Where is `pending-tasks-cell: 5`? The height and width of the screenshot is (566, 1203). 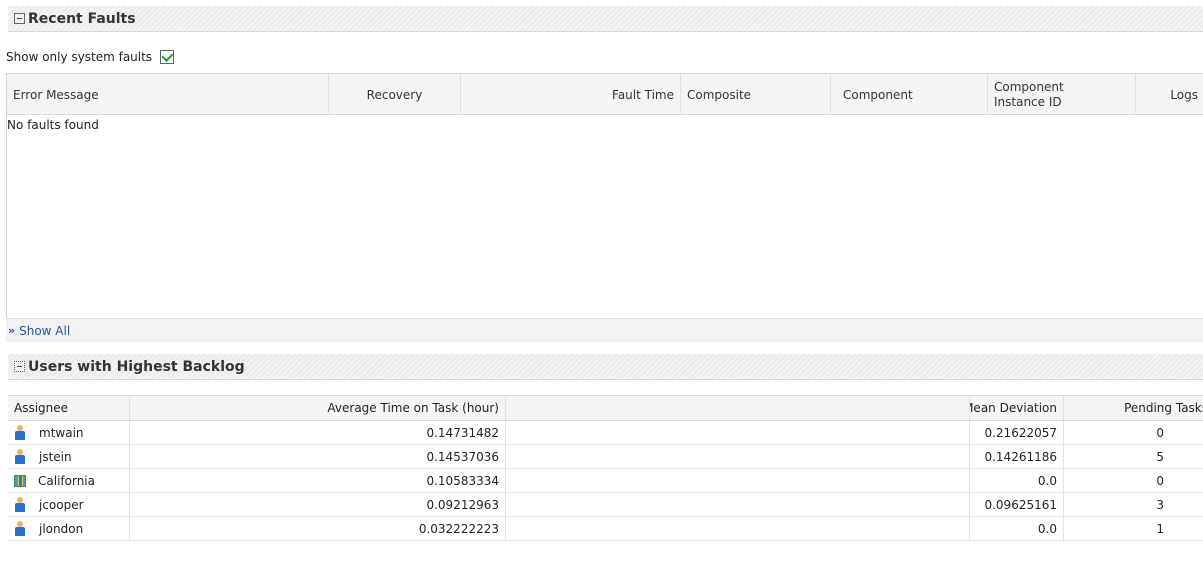 pending-tasks-cell: 5 is located at coordinates (1160, 456).